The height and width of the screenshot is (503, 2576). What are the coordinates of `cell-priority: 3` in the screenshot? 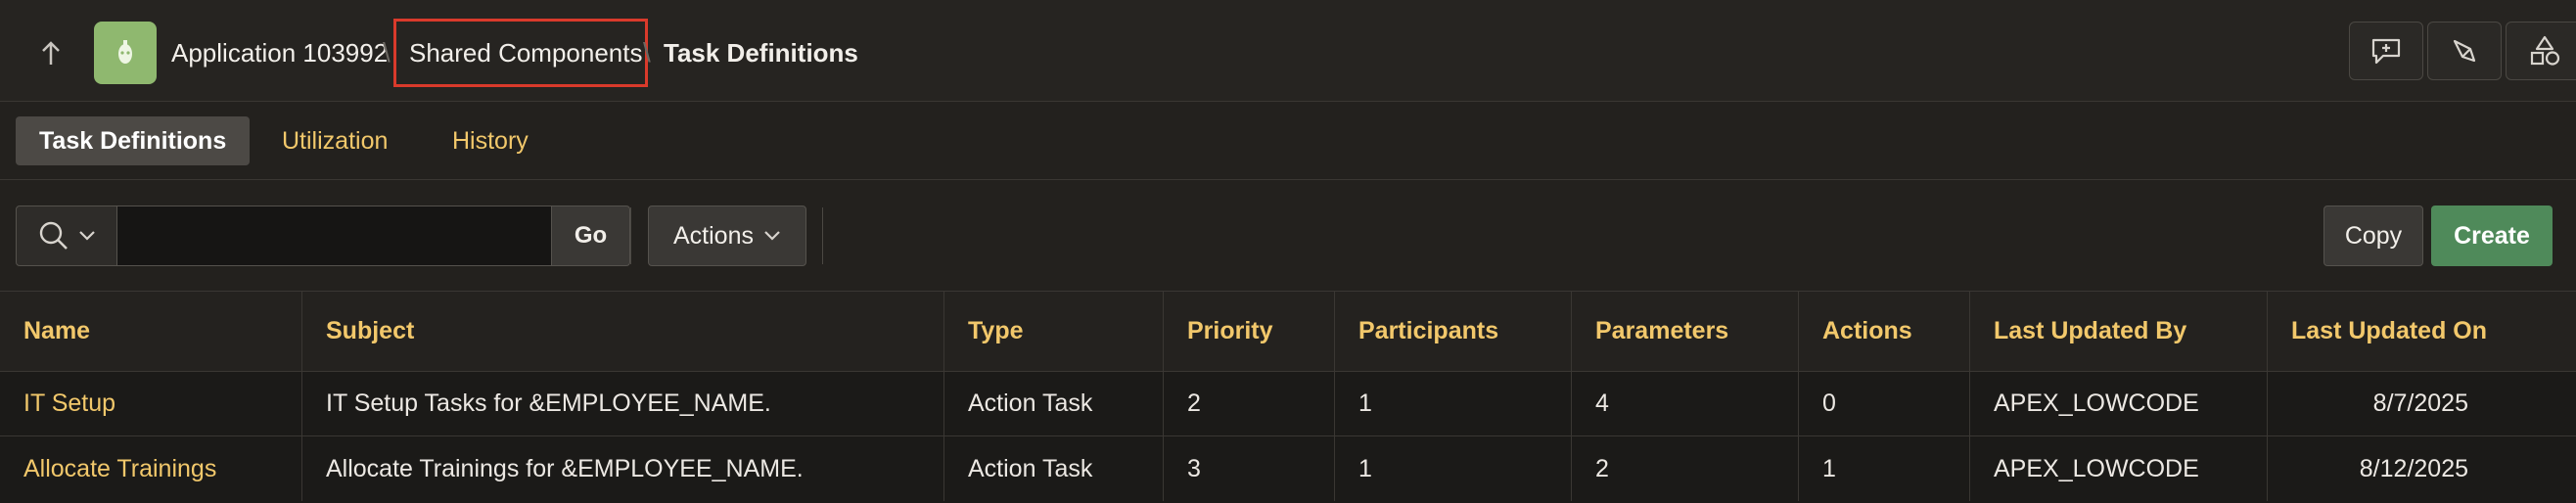 It's located at (1248, 468).